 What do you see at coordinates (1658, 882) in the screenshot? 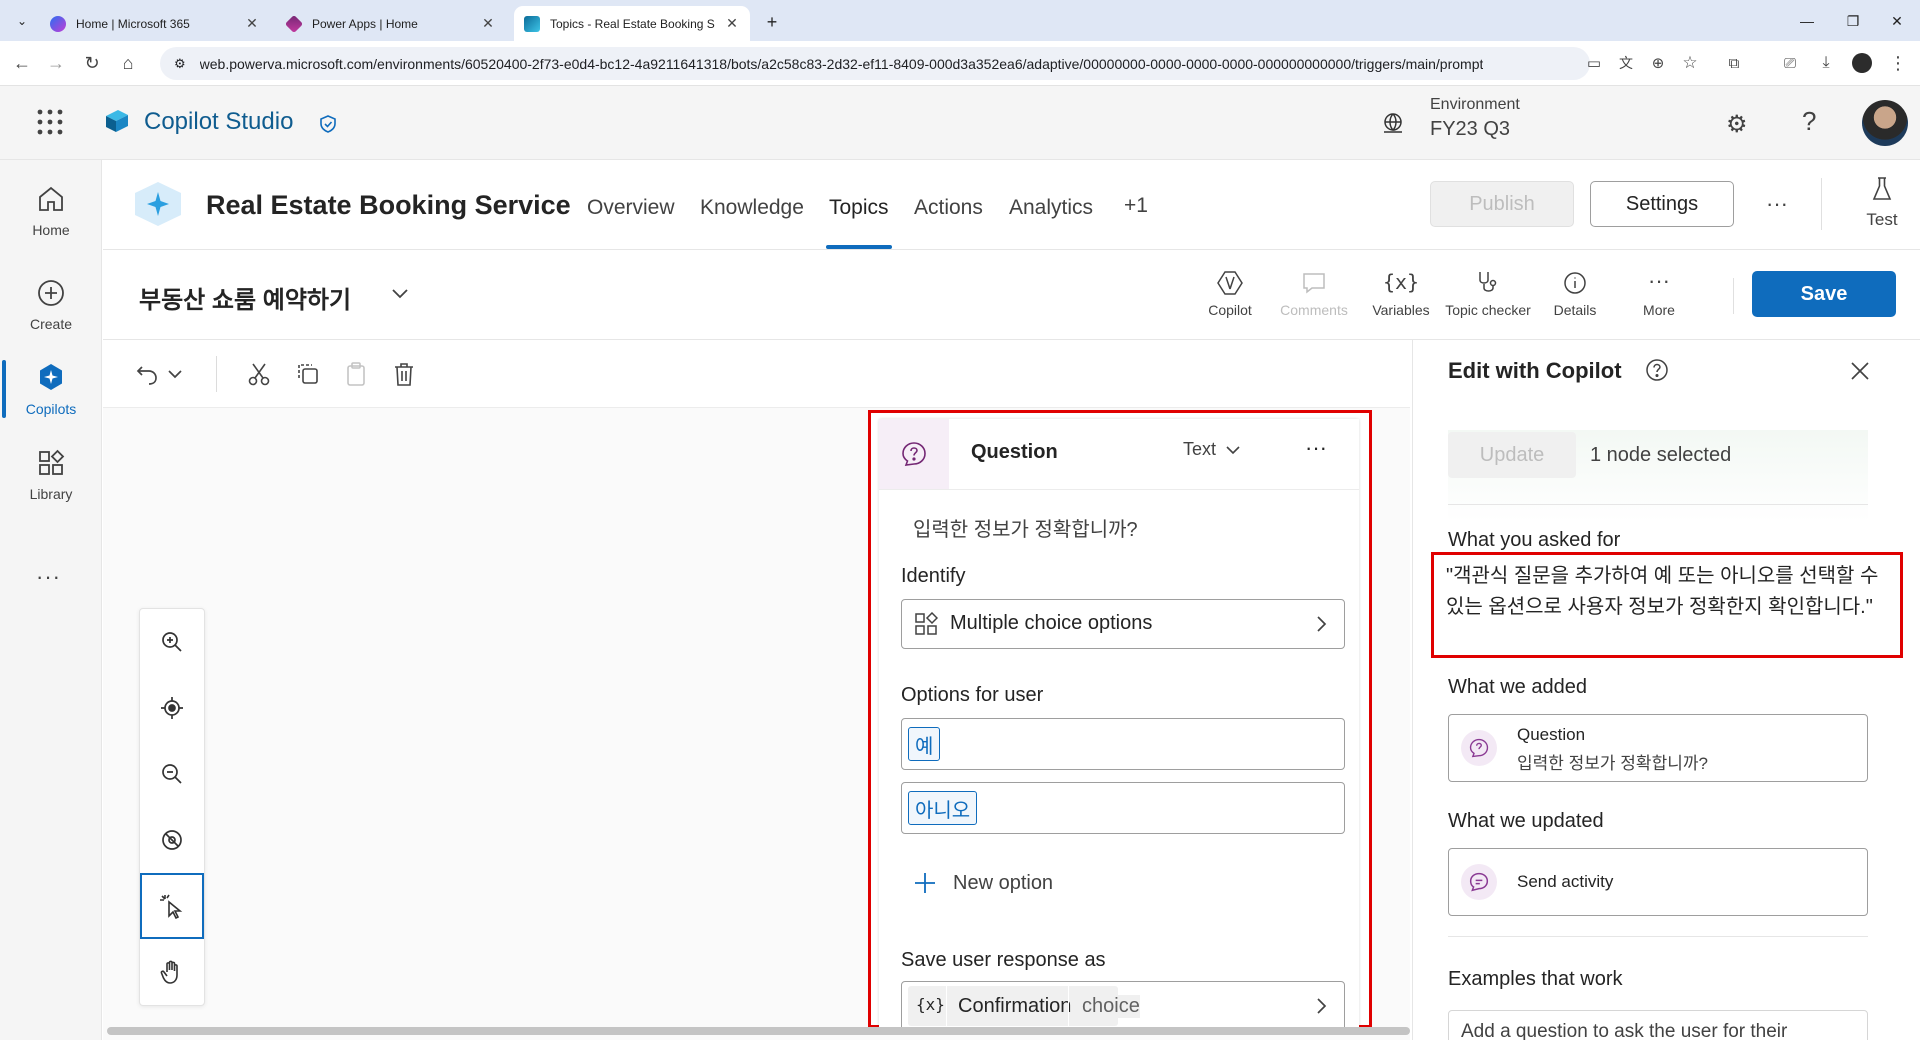
I see `updated-send-activity-card: Send activity` at bounding box center [1658, 882].